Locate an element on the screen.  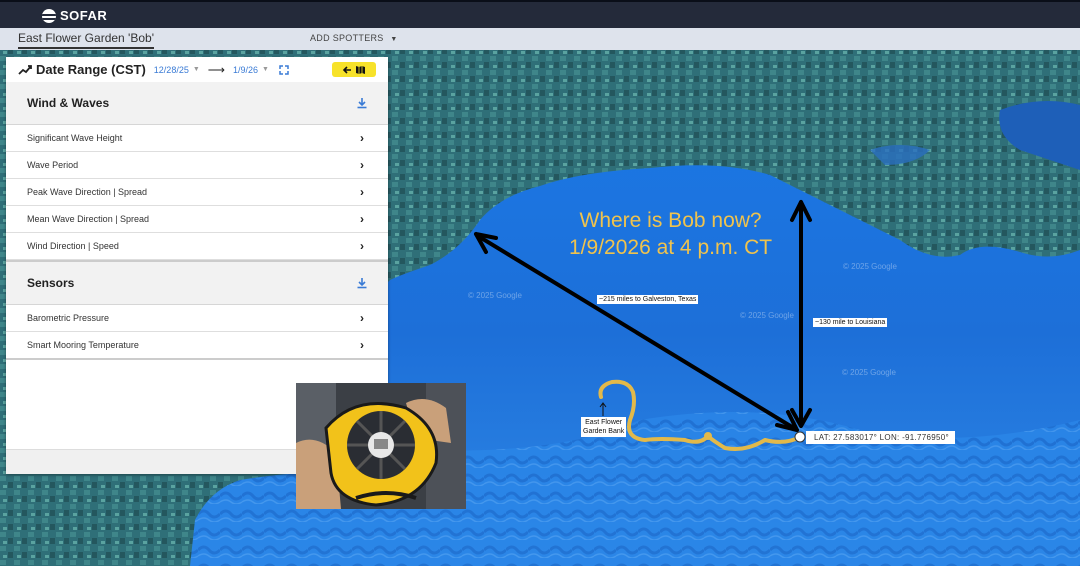
section-sensors: Sensors is located at coordinates (197, 282).